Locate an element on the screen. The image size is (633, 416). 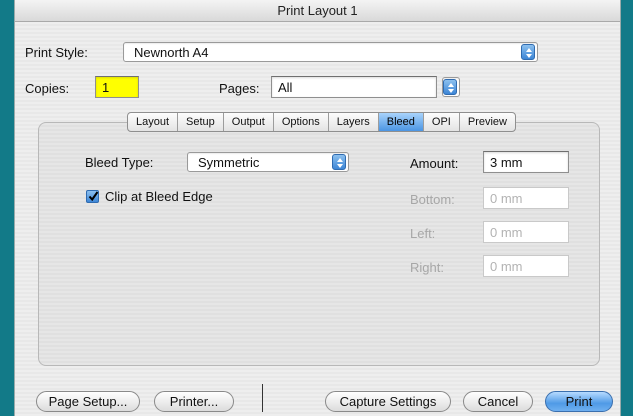
right-label: Right: is located at coordinates (427, 267).